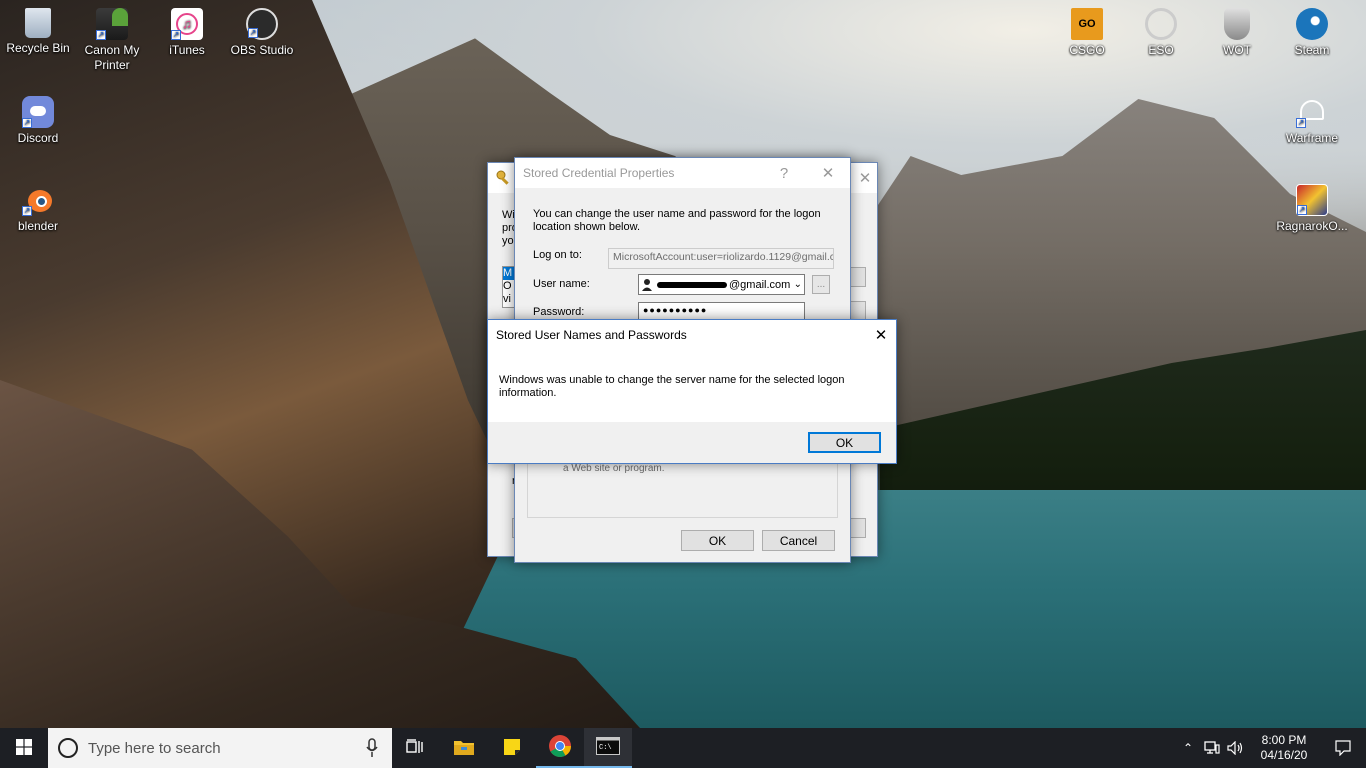  I want to click on obs-icon: ↗, so click(262, 24).